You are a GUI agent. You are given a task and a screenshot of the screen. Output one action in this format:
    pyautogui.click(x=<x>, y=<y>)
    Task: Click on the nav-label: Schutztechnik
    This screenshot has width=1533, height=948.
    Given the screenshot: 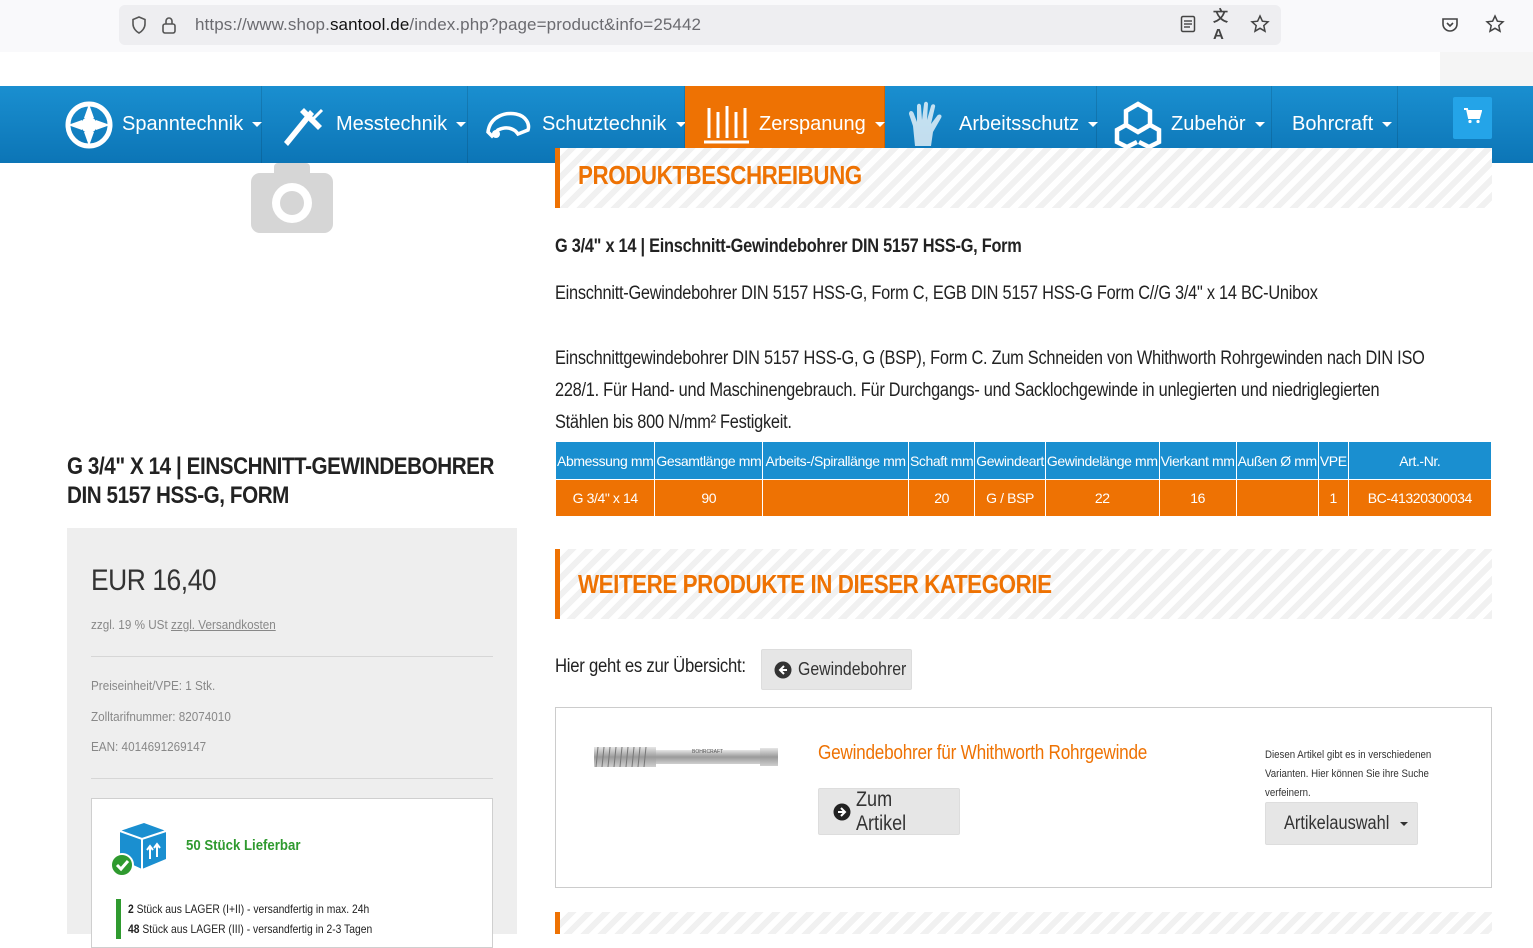 What is the action you would take?
    pyautogui.click(x=604, y=124)
    